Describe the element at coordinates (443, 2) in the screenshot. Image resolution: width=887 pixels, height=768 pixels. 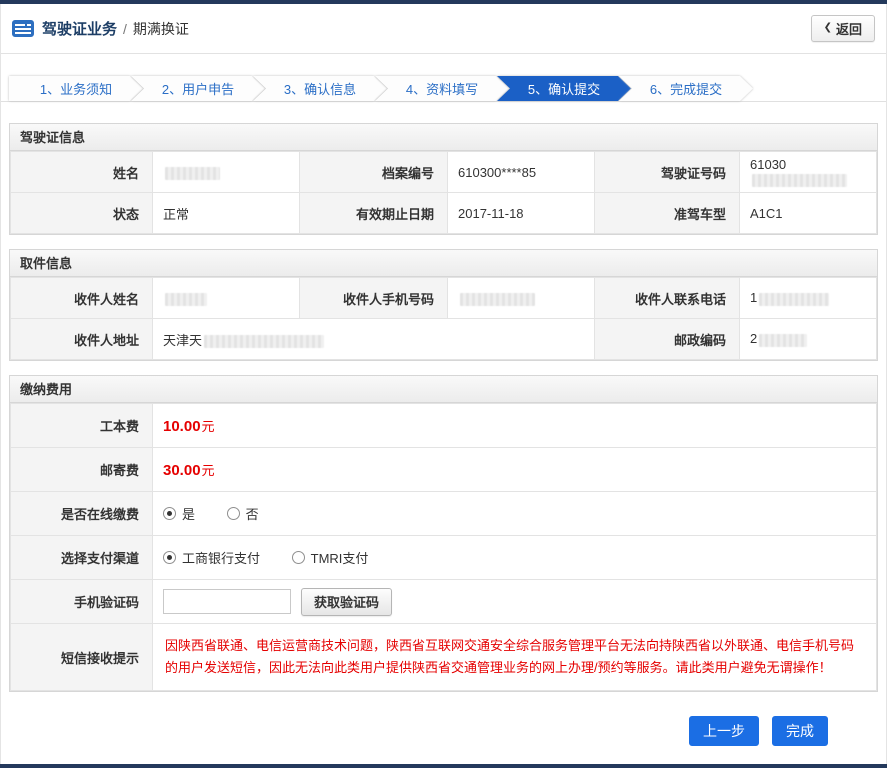
I see `top-accent-bar` at that location.